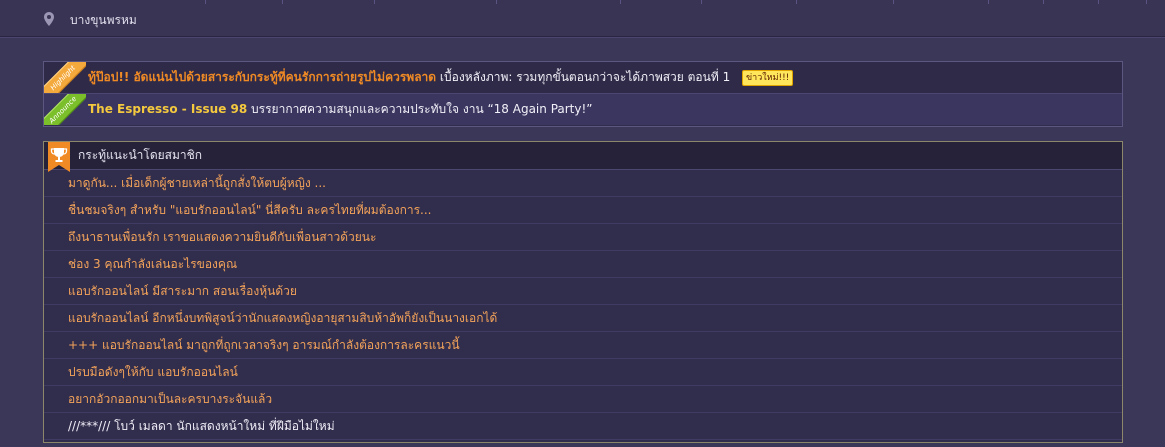  Describe the element at coordinates (103, 20) in the screenshot. I see `location-label: บางขุนพรหม` at that location.